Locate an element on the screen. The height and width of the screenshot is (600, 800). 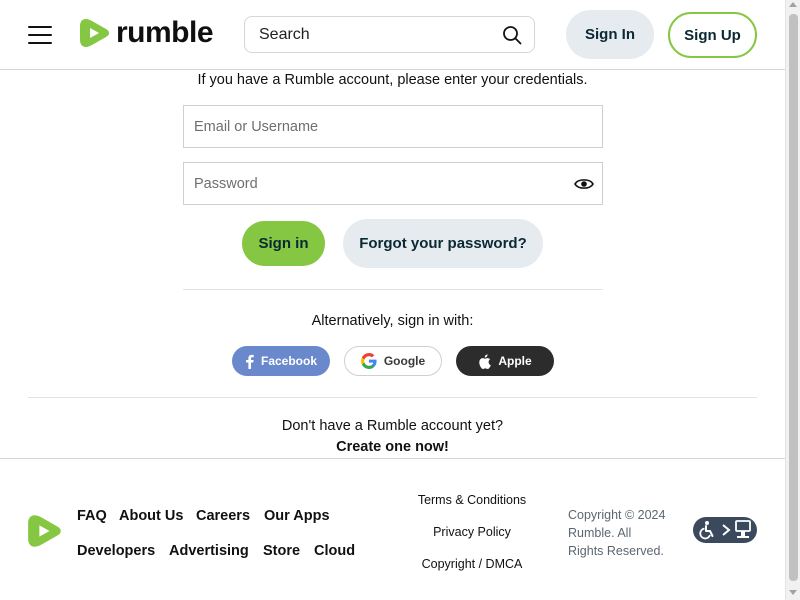
logo-wordmark: rumble is located at coordinates (165, 32).